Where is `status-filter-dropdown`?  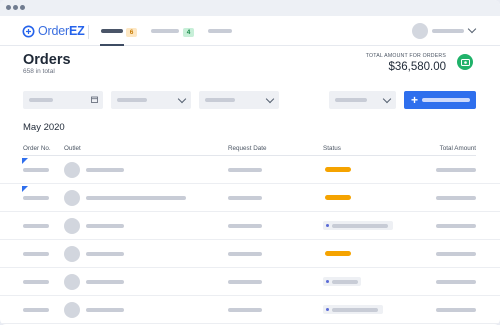 status-filter-dropdown is located at coordinates (239, 100).